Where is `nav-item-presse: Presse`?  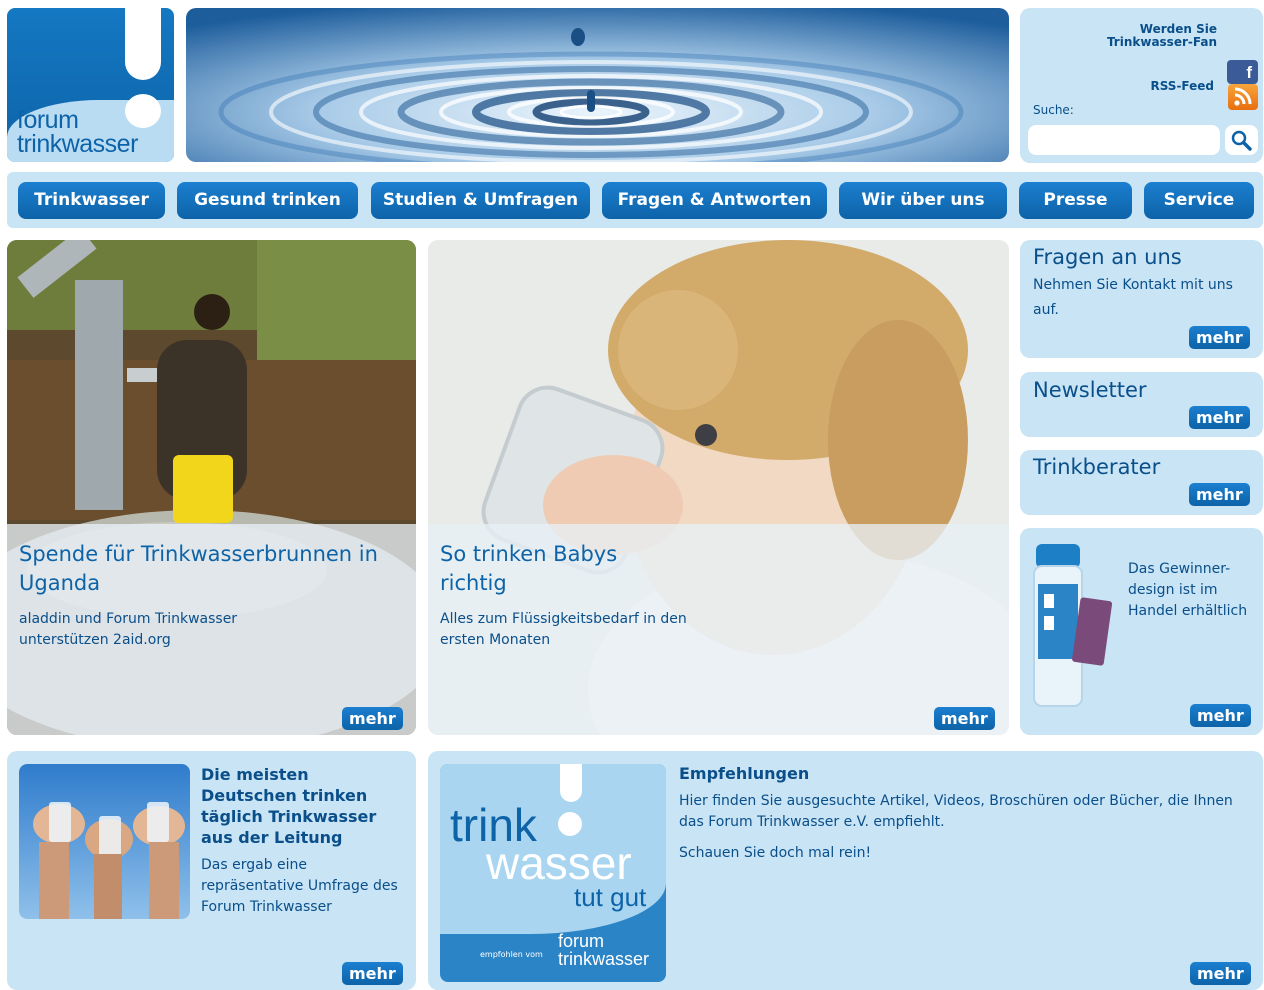 nav-item-presse: Presse is located at coordinates (1075, 200).